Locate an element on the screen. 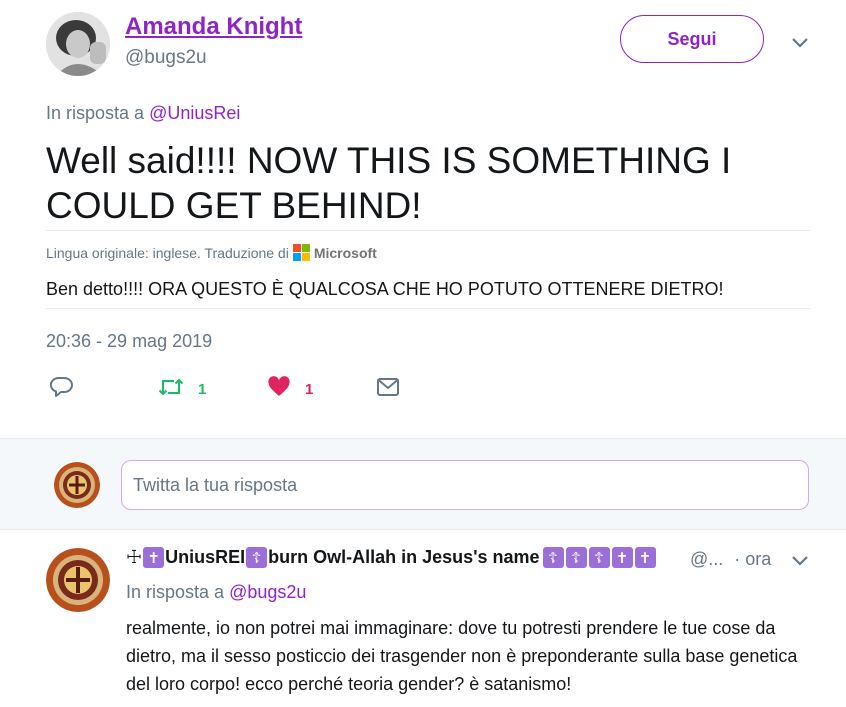 This screenshot has width=846, height=707. reply-context: In risposta a @UniusRei is located at coordinates (143, 113).